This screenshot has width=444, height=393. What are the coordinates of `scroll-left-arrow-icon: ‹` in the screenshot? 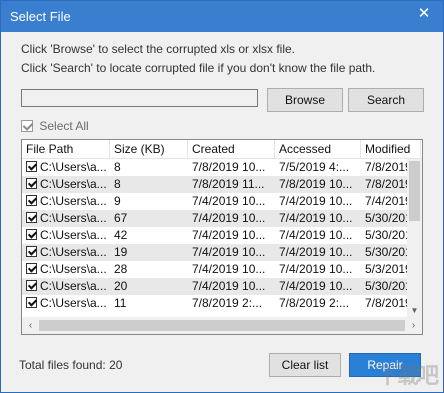 It's located at (30, 325).